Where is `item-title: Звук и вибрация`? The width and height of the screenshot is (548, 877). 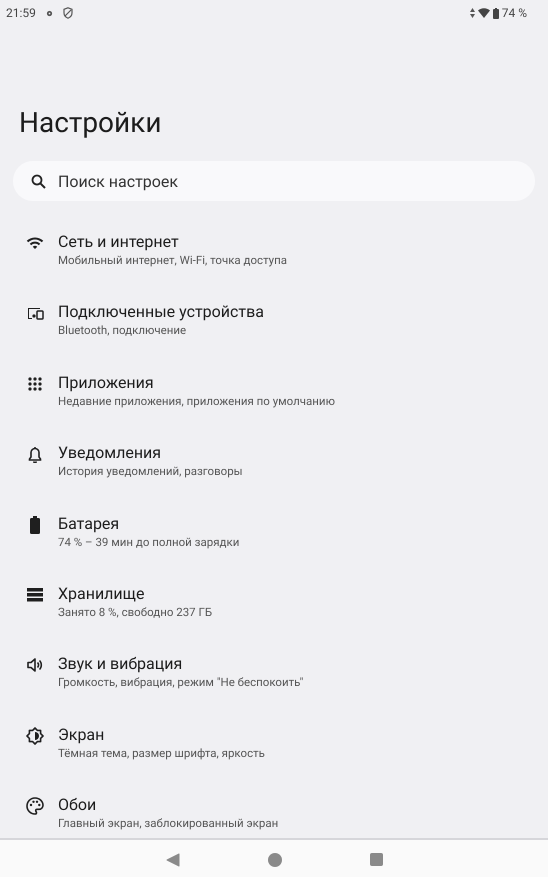
item-title: Звук и вибрация is located at coordinates (120, 664).